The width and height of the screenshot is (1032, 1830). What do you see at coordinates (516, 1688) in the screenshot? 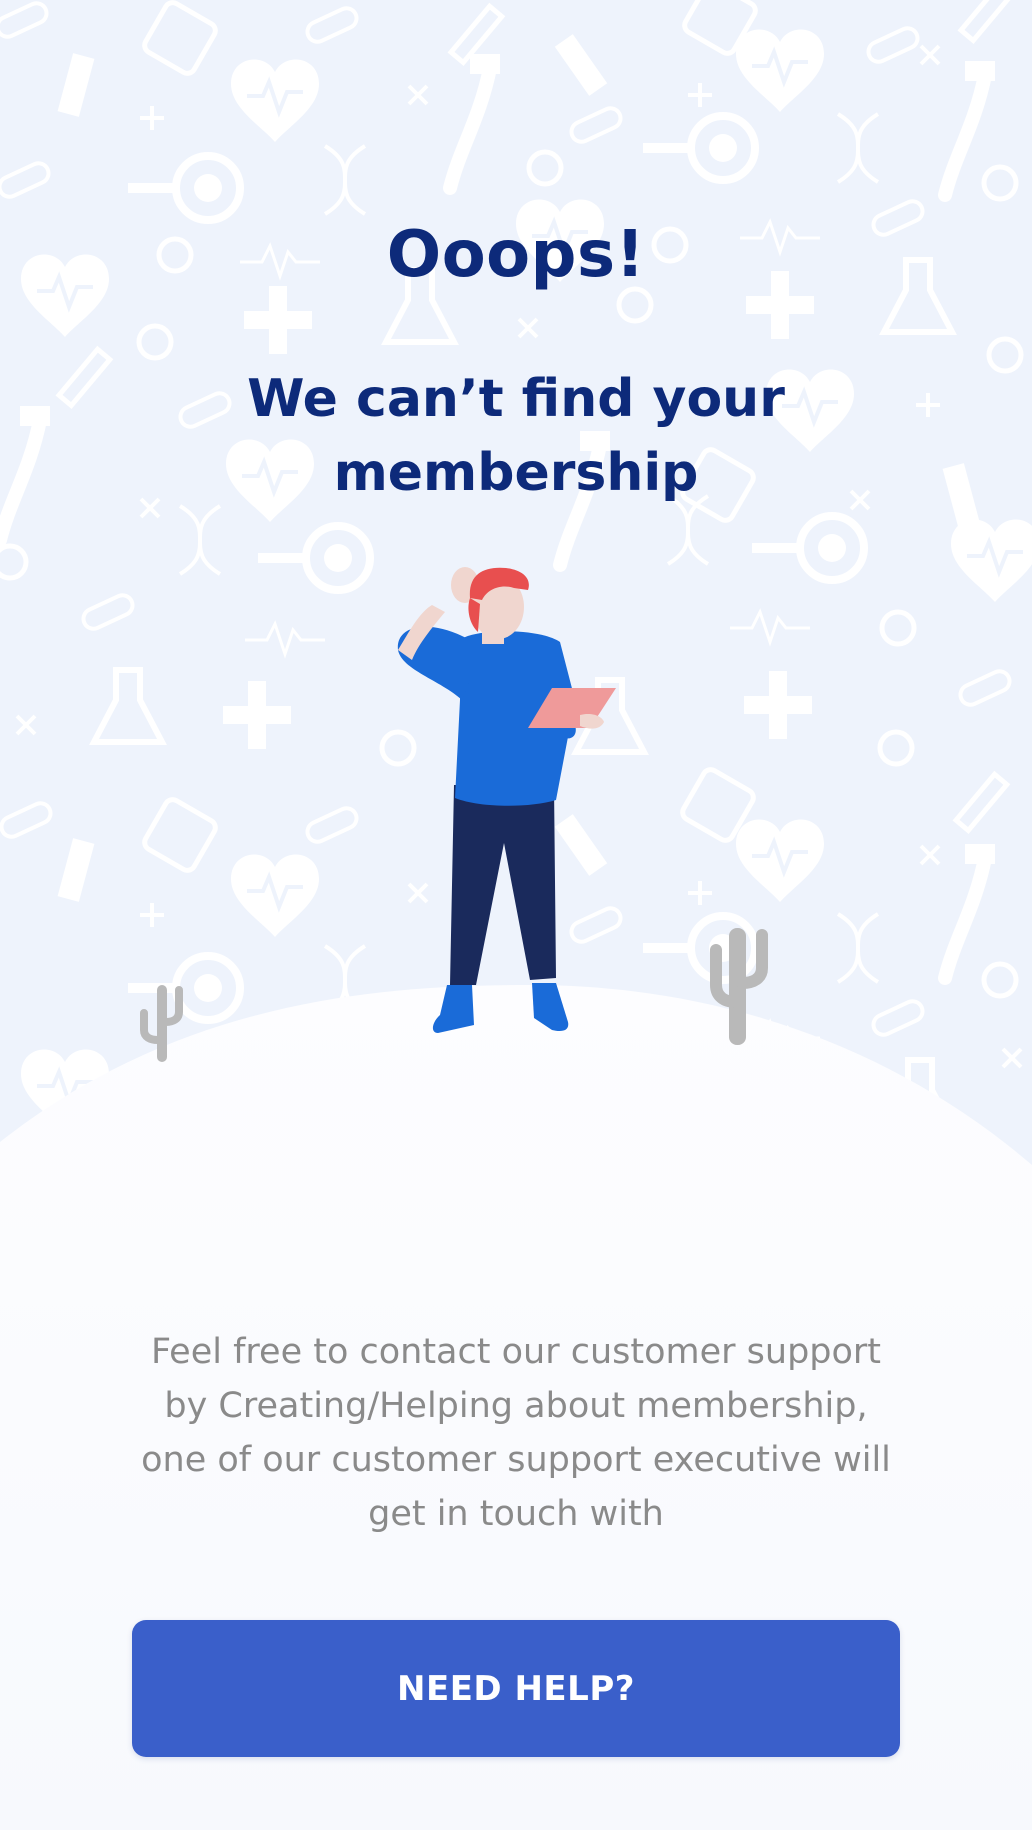
I see `need-help-button: NEED HELP?` at bounding box center [516, 1688].